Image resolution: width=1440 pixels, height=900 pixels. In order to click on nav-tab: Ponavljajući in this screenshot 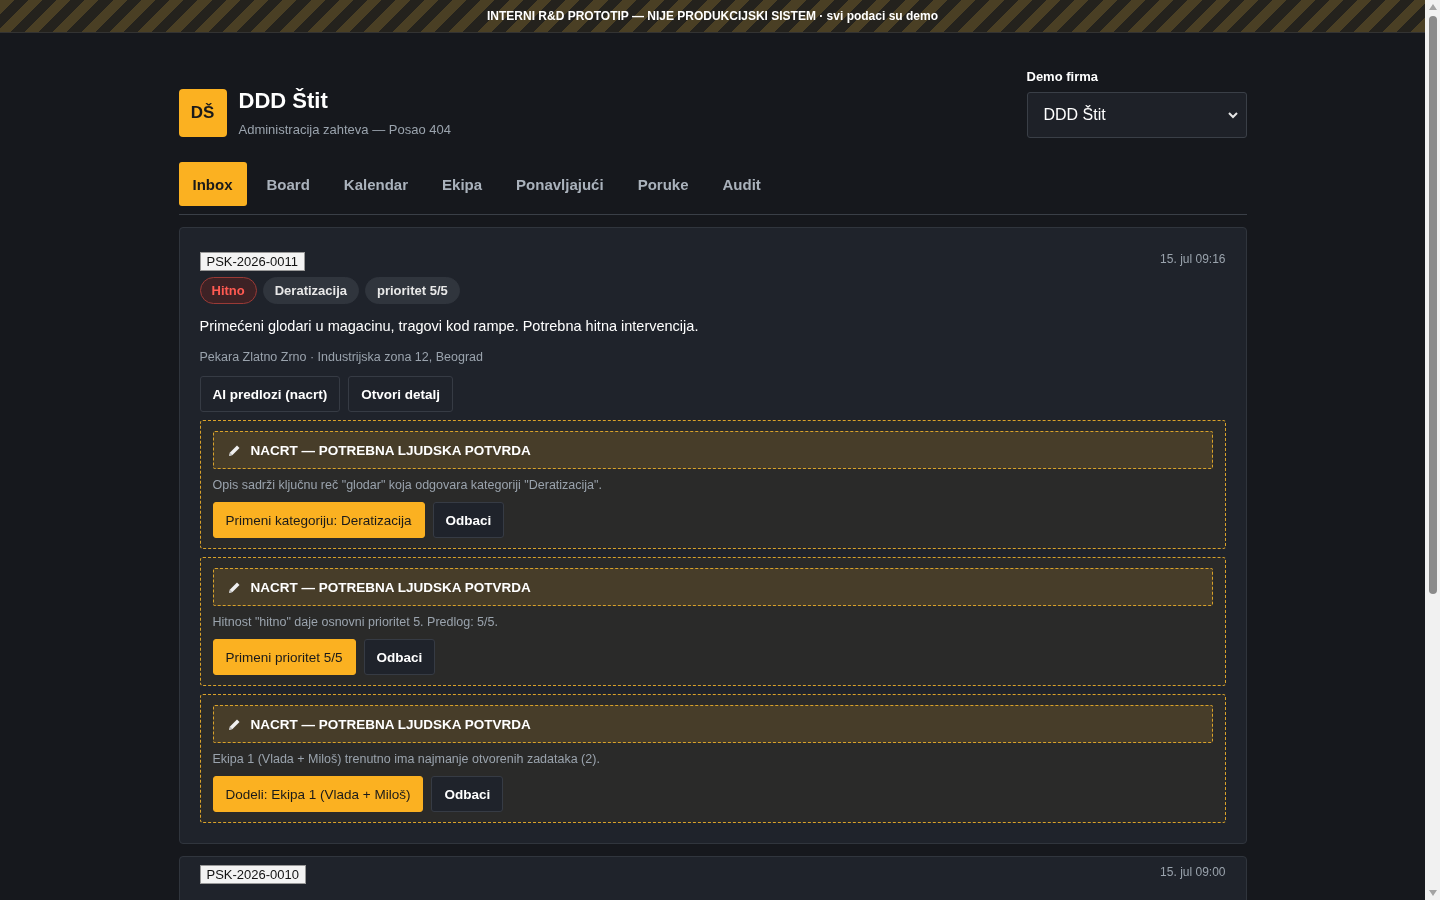, I will do `click(560, 184)`.